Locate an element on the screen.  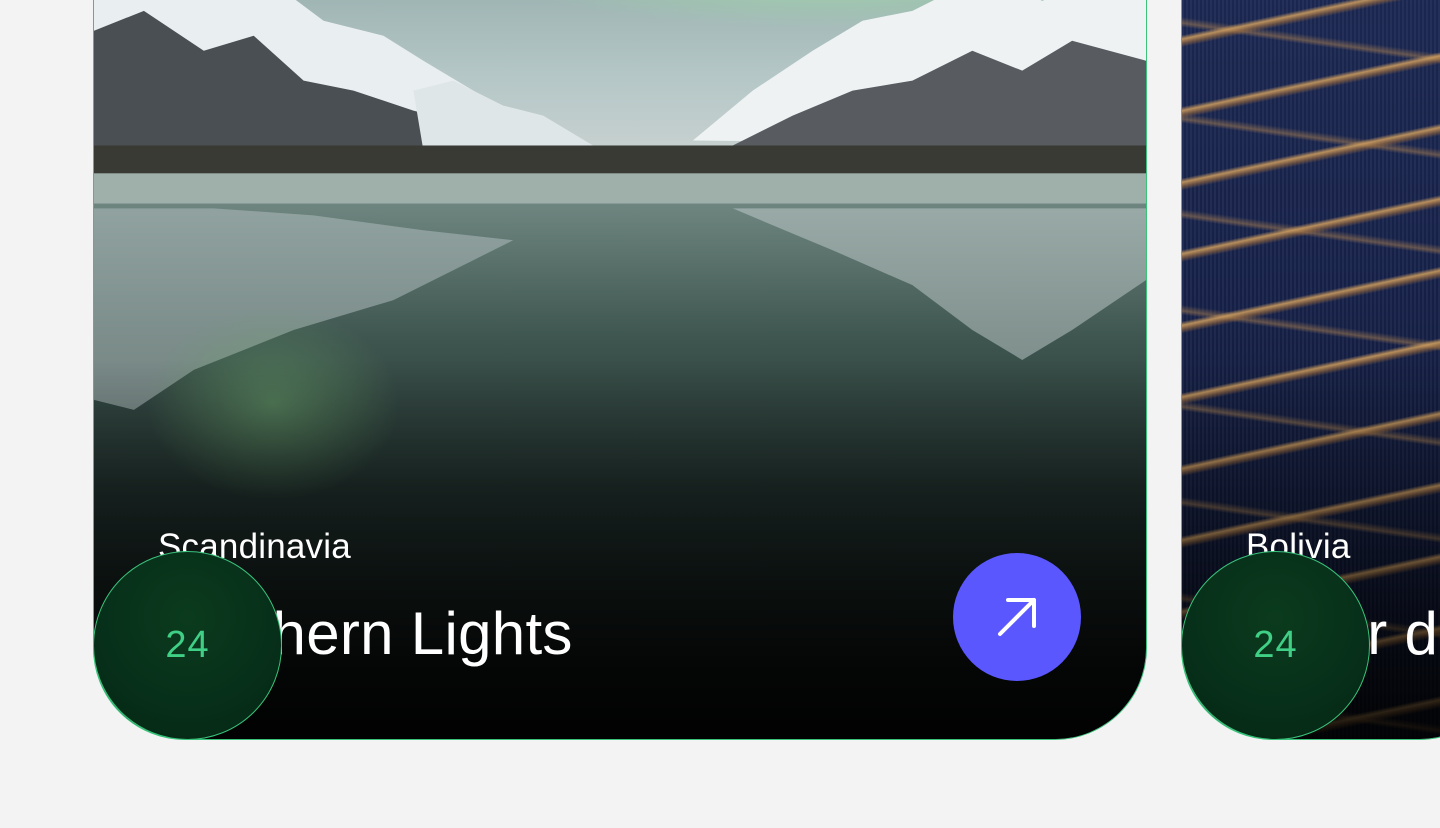
arrow-up-right-icon is located at coordinates (1017, 617).